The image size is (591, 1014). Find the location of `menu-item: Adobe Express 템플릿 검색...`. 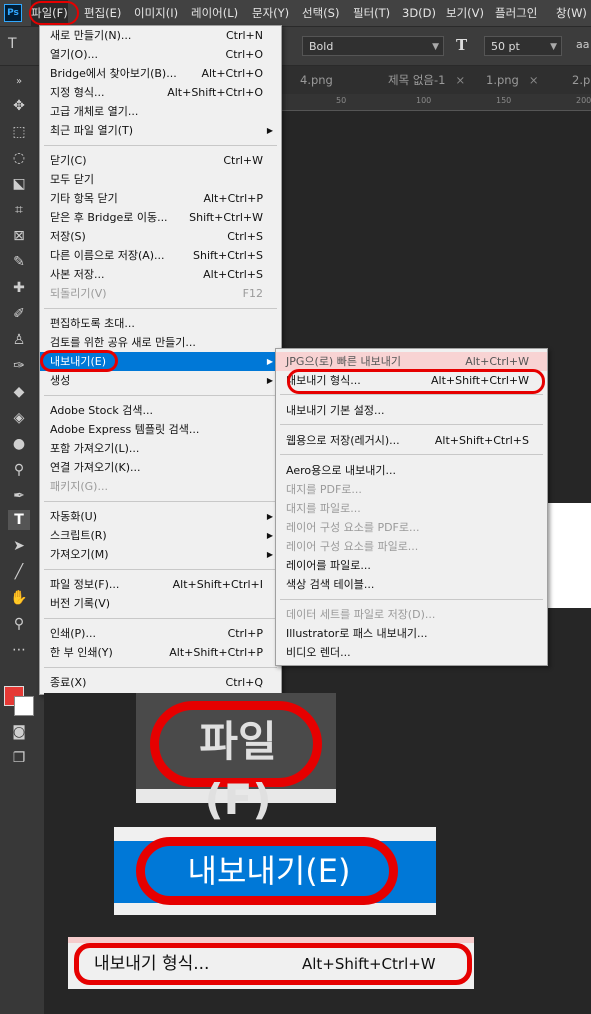

menu-item: Adobe Express 템플릿 검색... is located at coordinates (160, 429).